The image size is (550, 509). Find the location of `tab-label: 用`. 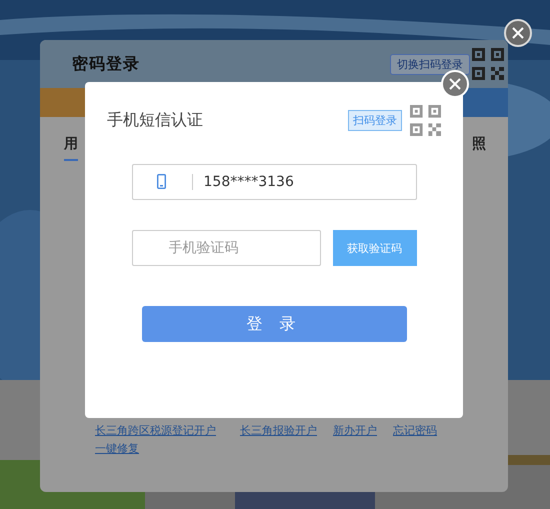

tab-label: 用 is located at coordinates (71, 148).